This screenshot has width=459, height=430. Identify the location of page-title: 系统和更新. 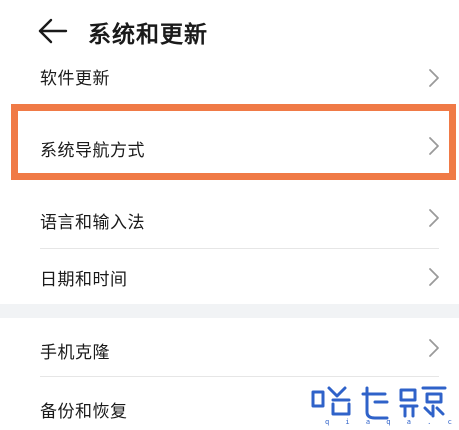
(148, 35).